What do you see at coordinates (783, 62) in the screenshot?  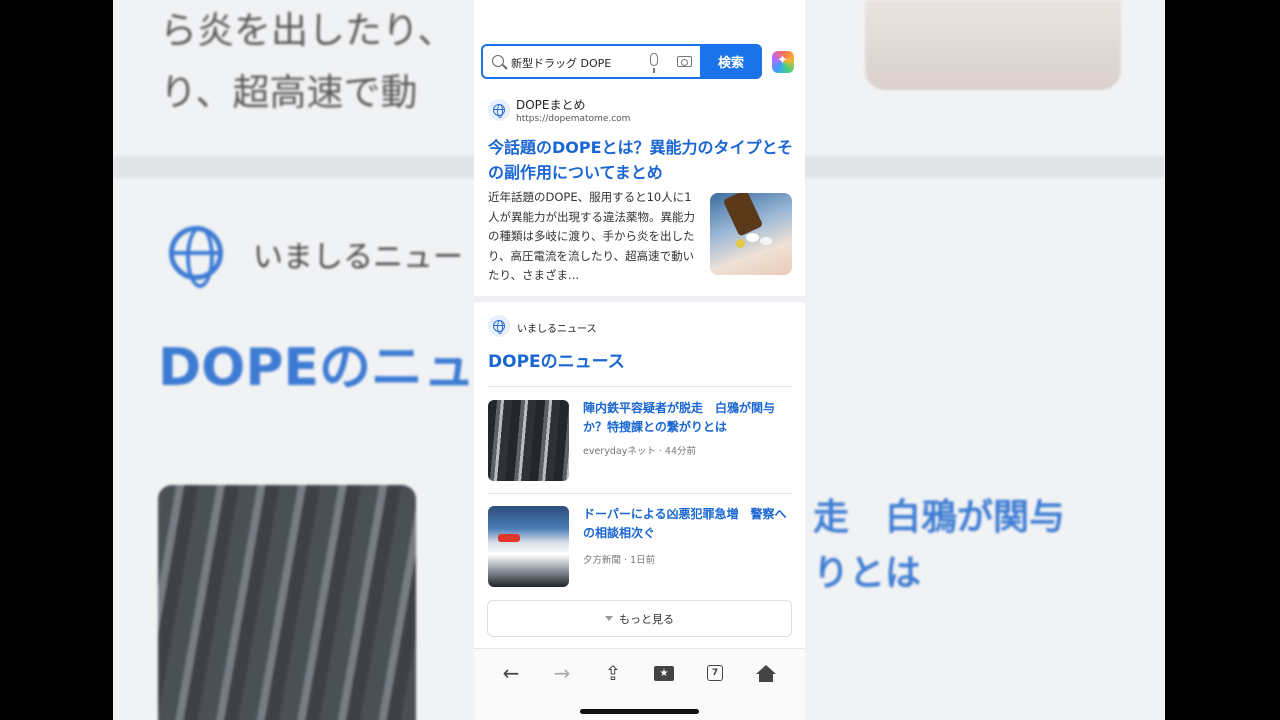 I see `ai-assistant-icon` at bounding box center [783, 62].